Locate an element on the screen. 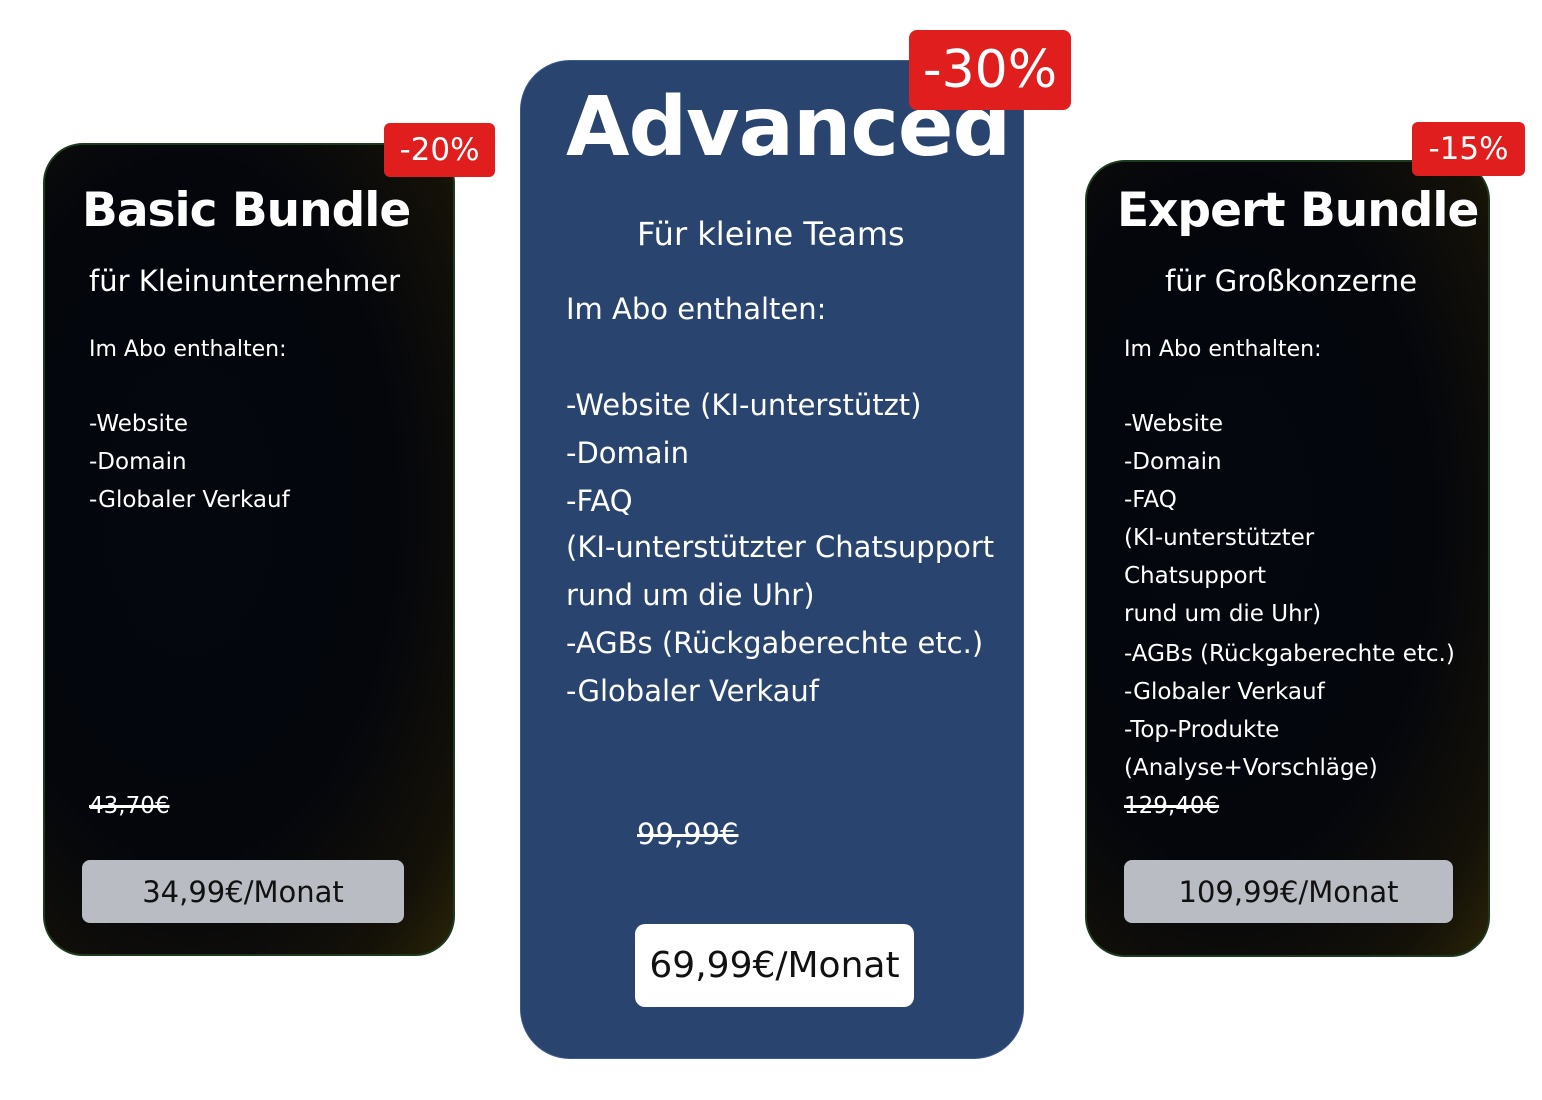 This screenshot has width=1542, height=1100. feature-item: (Analyse+Vorschläge) is located at coordinates (1251, 768).